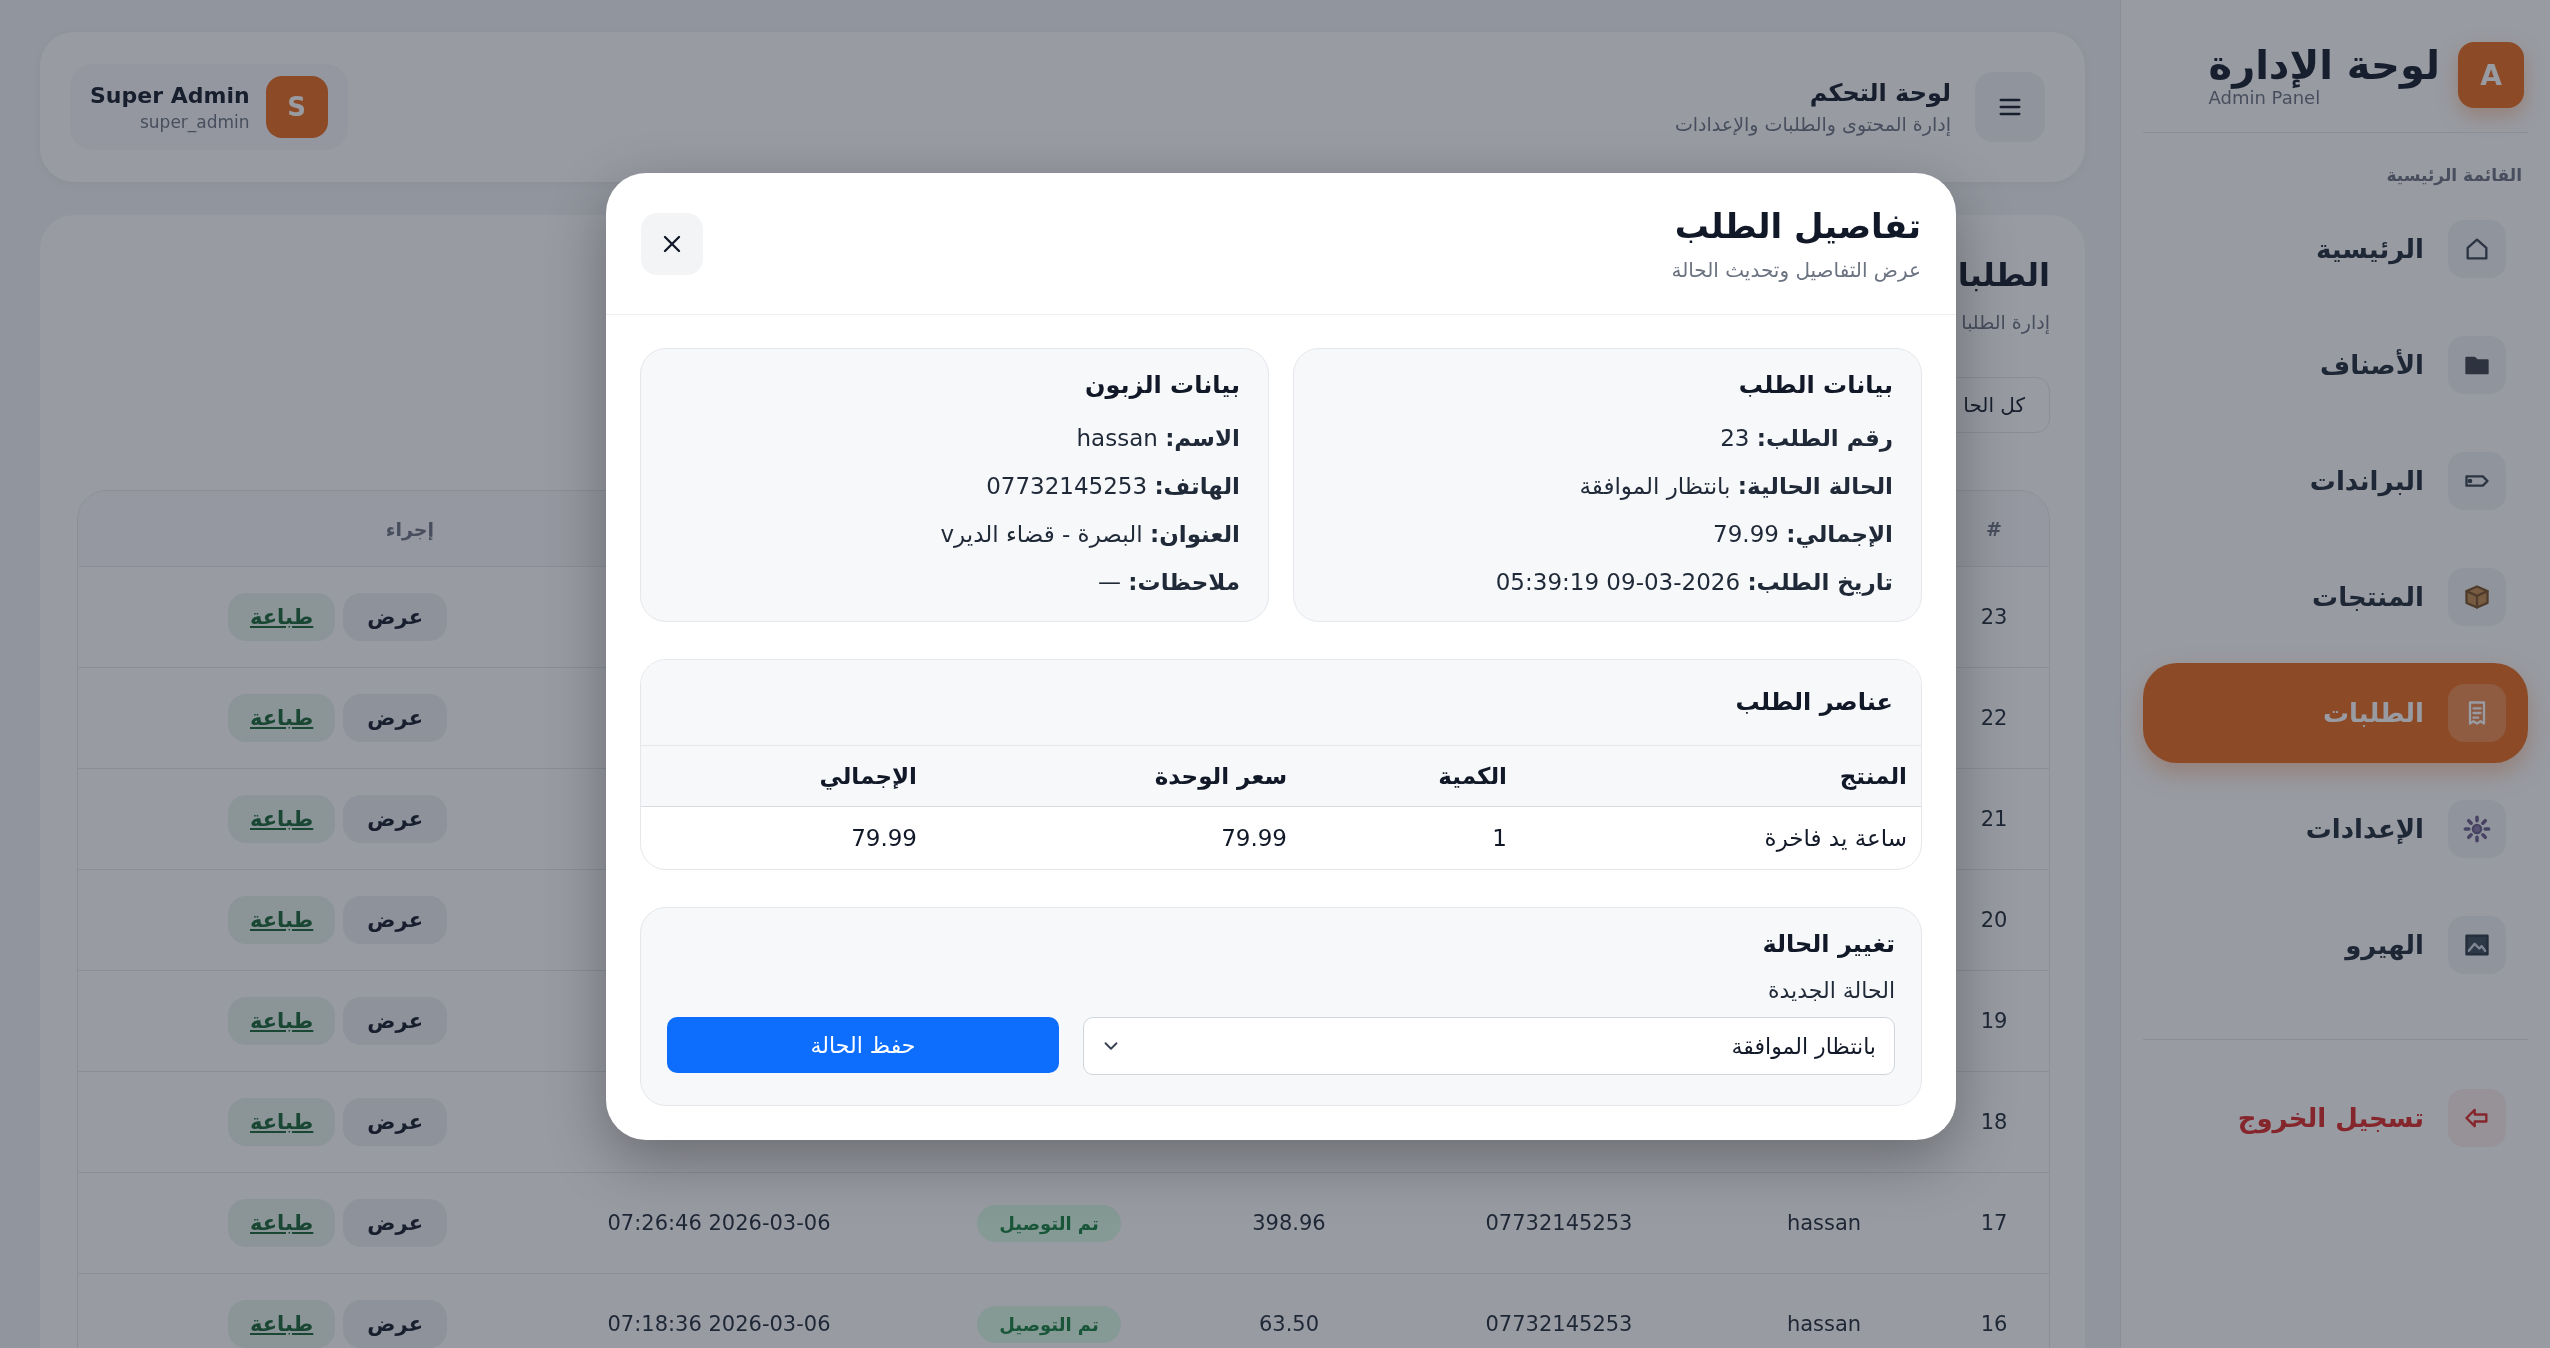  Describe the element at coordinates (2335, 1118) in the screenshot. I see `logout-link: تسجيل الخروج` at that location.